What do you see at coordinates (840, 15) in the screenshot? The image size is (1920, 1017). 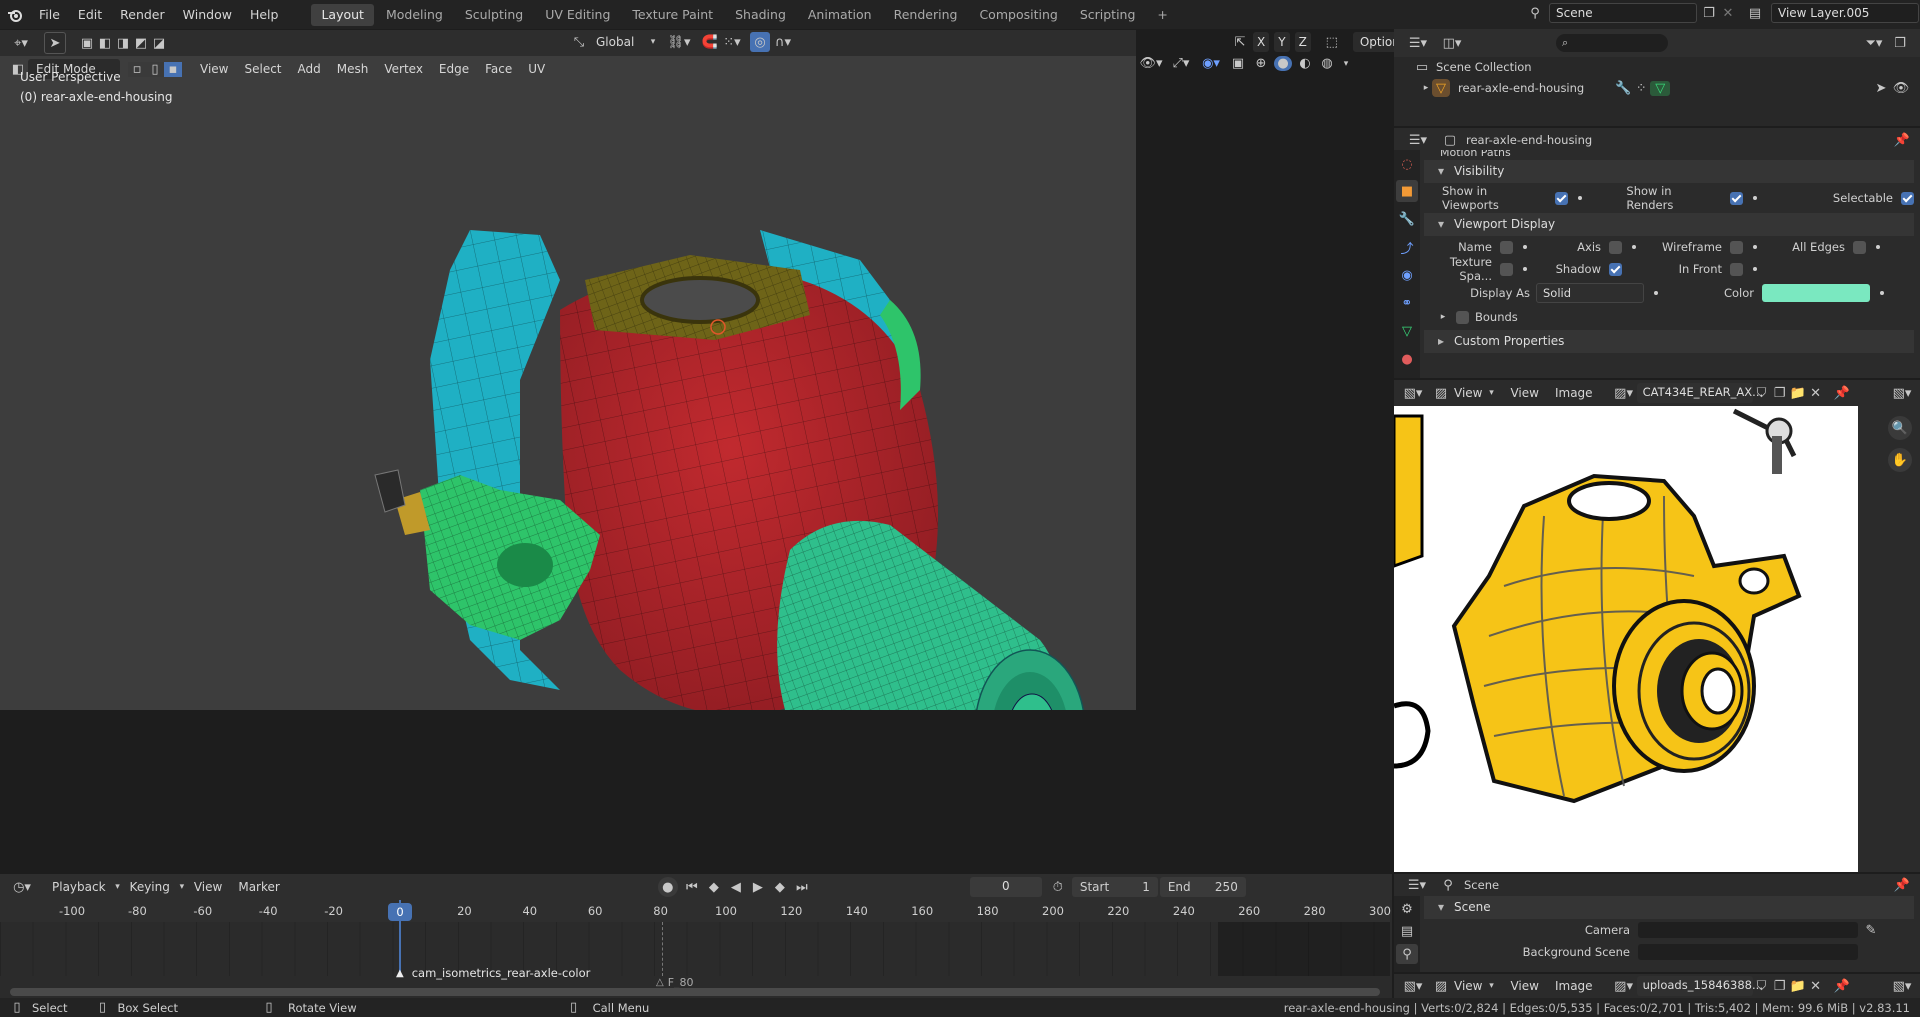 I see `tab-animation: Animation` at bounding box center [840, 15].